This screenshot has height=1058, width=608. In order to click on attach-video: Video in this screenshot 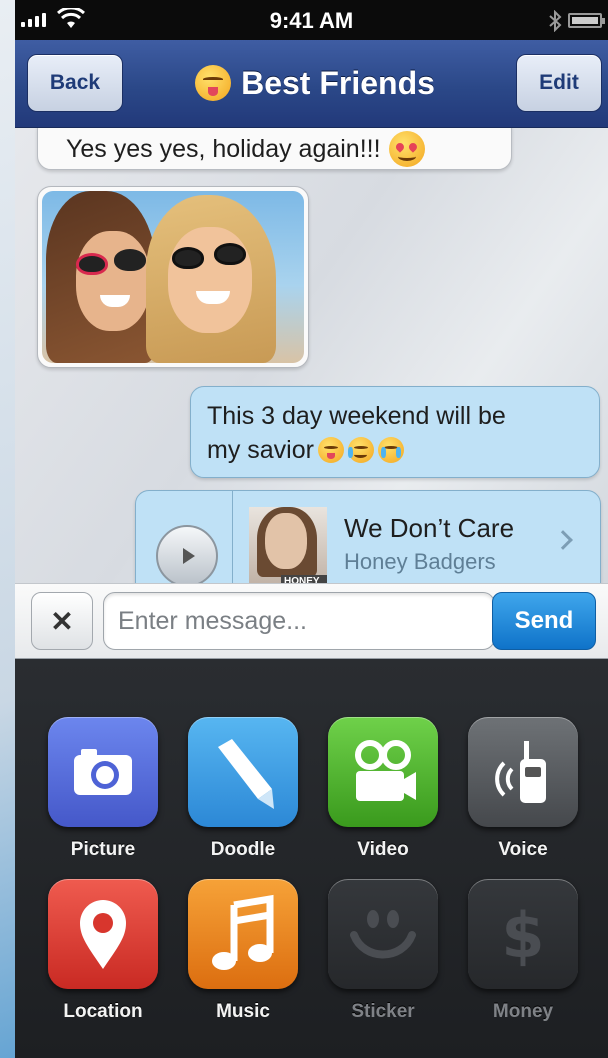, I will do `click(383, 789)`.